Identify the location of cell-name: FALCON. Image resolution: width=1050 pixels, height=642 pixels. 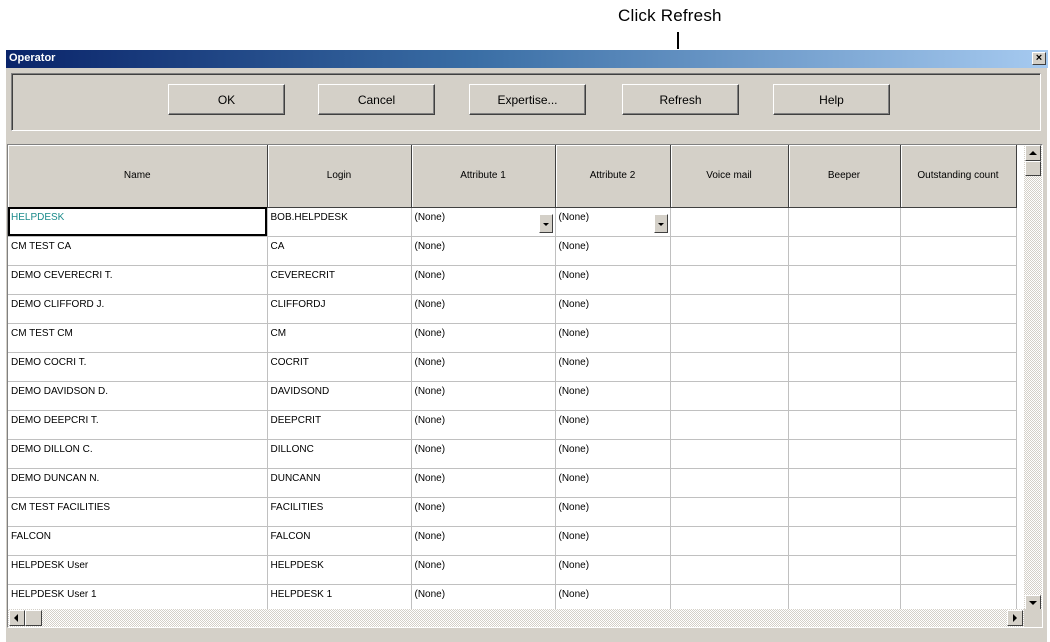
(138, 541).